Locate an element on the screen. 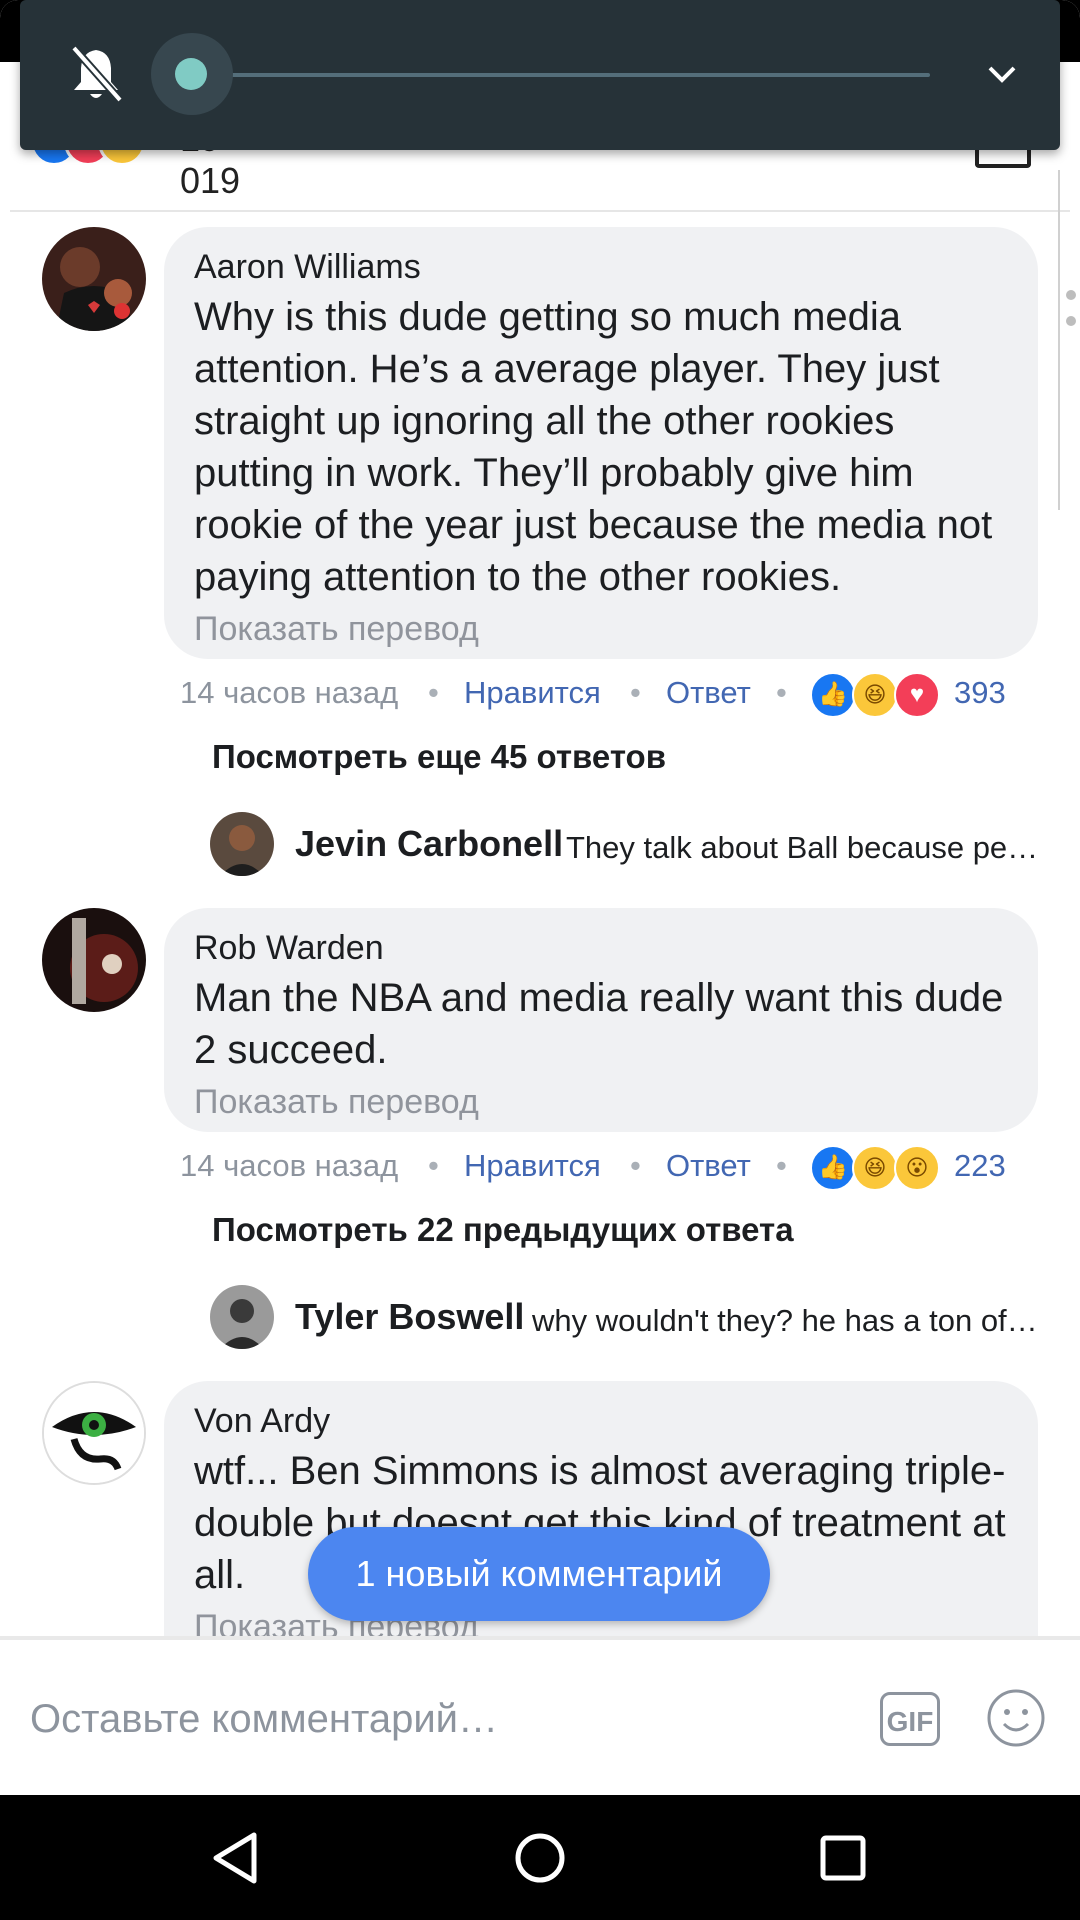 This screenshot has height=1920, width=1080. comment-composer: Оставьте комментарий… GIF is located at coordinates (540, 1717).